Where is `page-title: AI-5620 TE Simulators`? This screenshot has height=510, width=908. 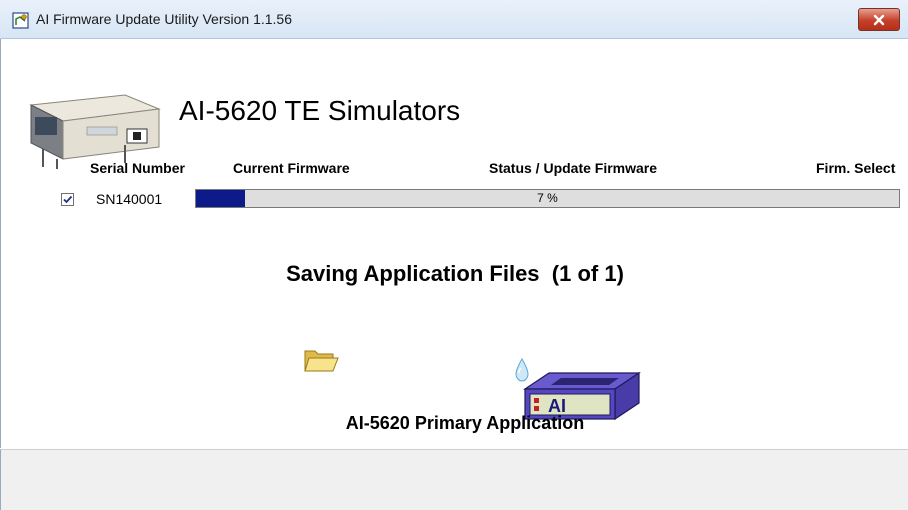
page-title: AI-5620 TE Simulators is located at coordinates (320, 110).